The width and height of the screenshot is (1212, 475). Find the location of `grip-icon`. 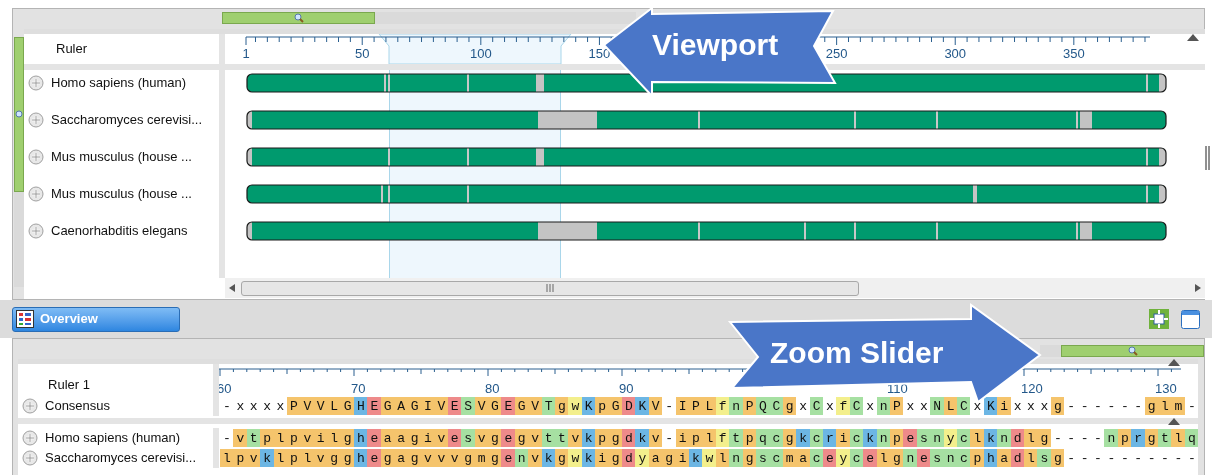

grip-icon is located at coordinates (550, 288).